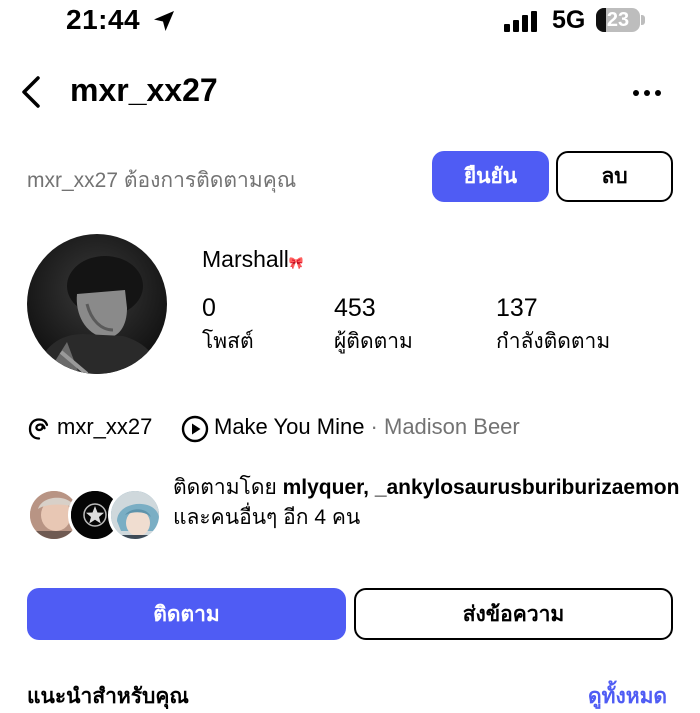  I want to click on follower-avatar-photo, so click(135, 515).